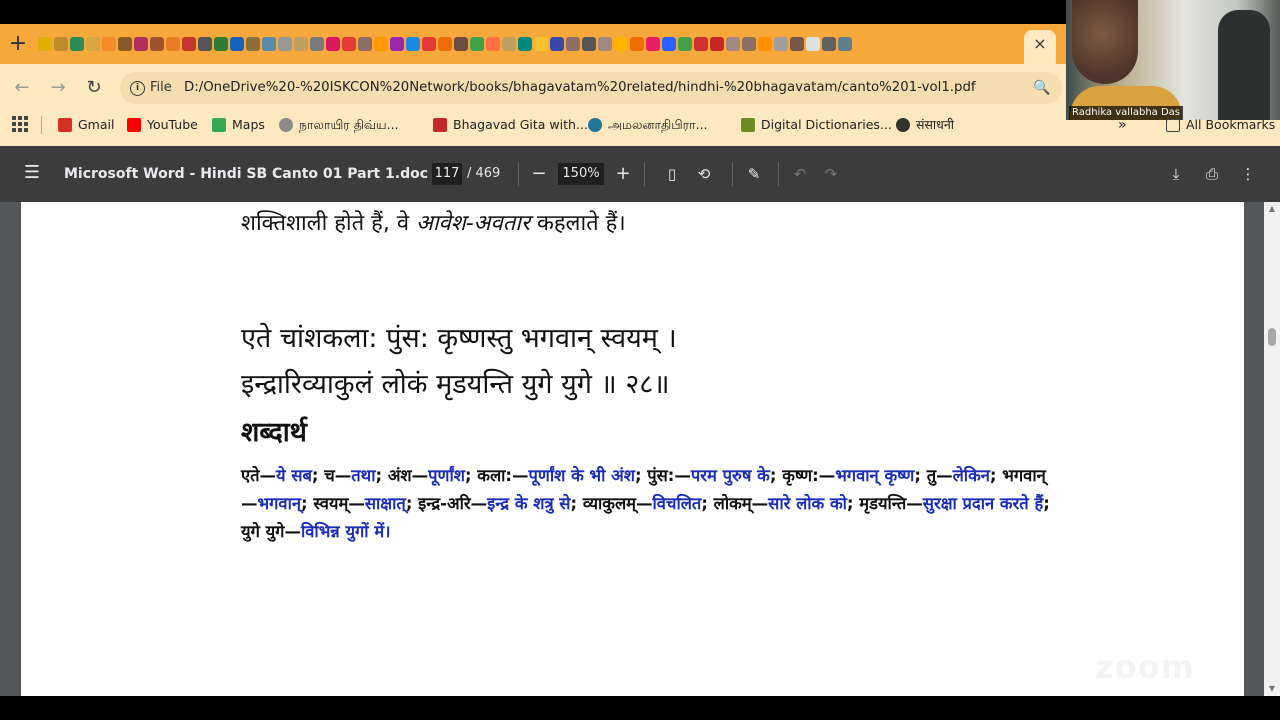 This screenshot has width=1280, height=720. I want to click on zoom-level-input: 150%, so click(581, 174).